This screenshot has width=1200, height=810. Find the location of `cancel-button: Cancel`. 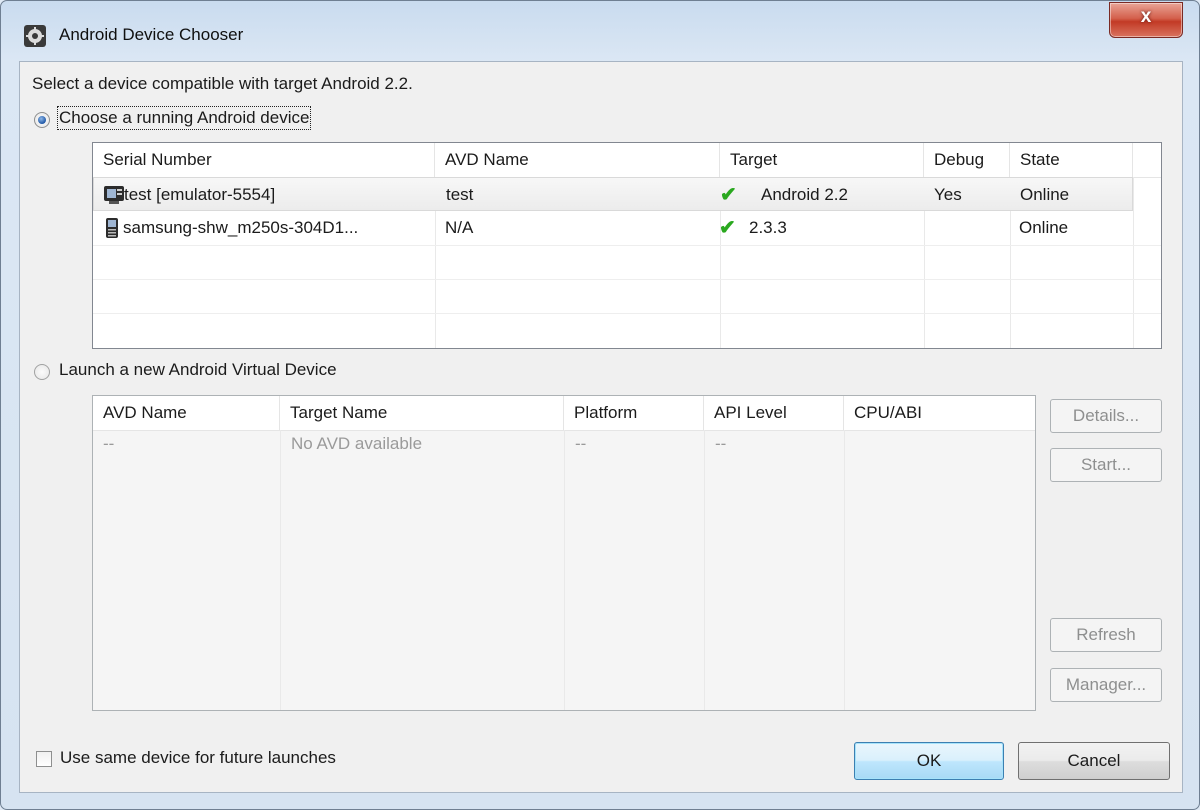

cancel-button: Cancel is located at coordinates (1094, 761).